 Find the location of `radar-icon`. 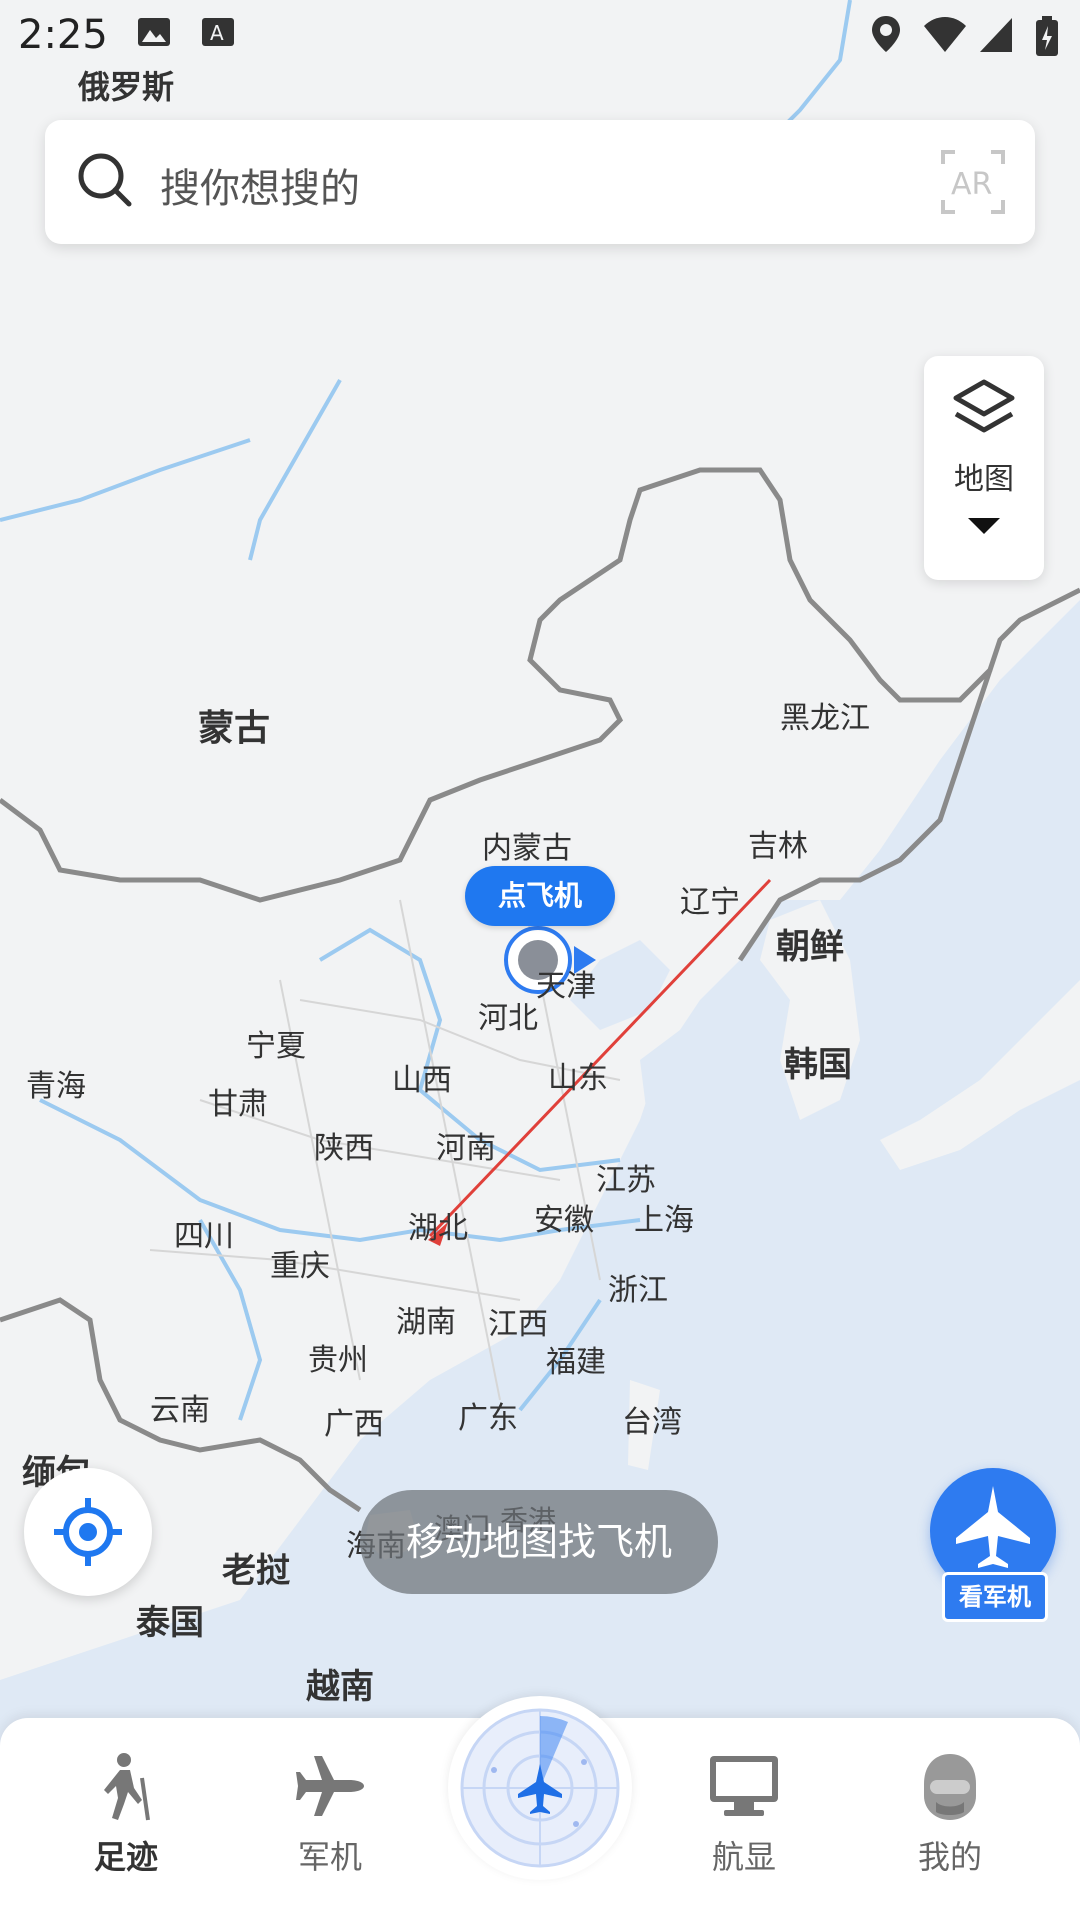

radar-icon is located at coordinates (540, 1788).